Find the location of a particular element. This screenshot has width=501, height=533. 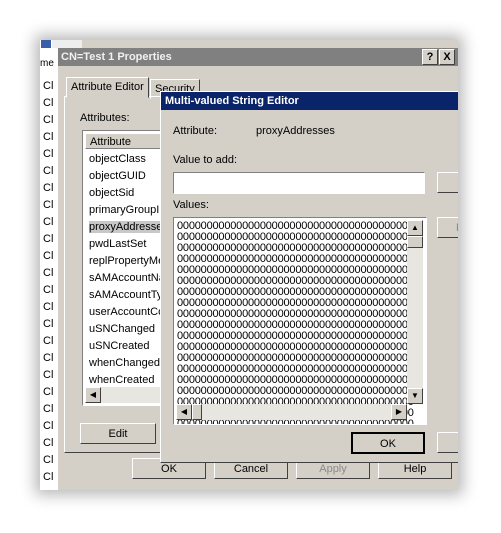

editor-title: Multi-valued String Editor is located at coordinates (232, 101).